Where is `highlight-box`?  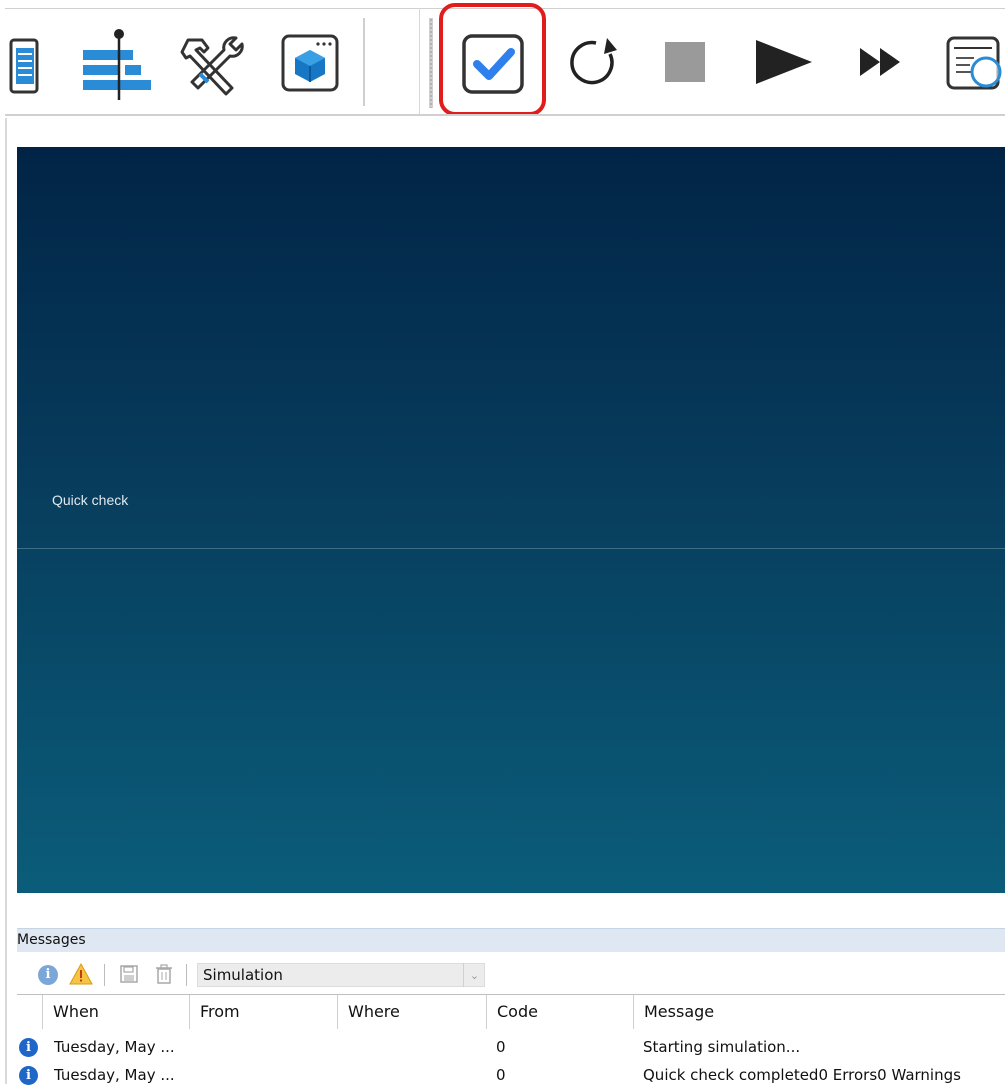
highlight-box is located at coordinates (492, 59).